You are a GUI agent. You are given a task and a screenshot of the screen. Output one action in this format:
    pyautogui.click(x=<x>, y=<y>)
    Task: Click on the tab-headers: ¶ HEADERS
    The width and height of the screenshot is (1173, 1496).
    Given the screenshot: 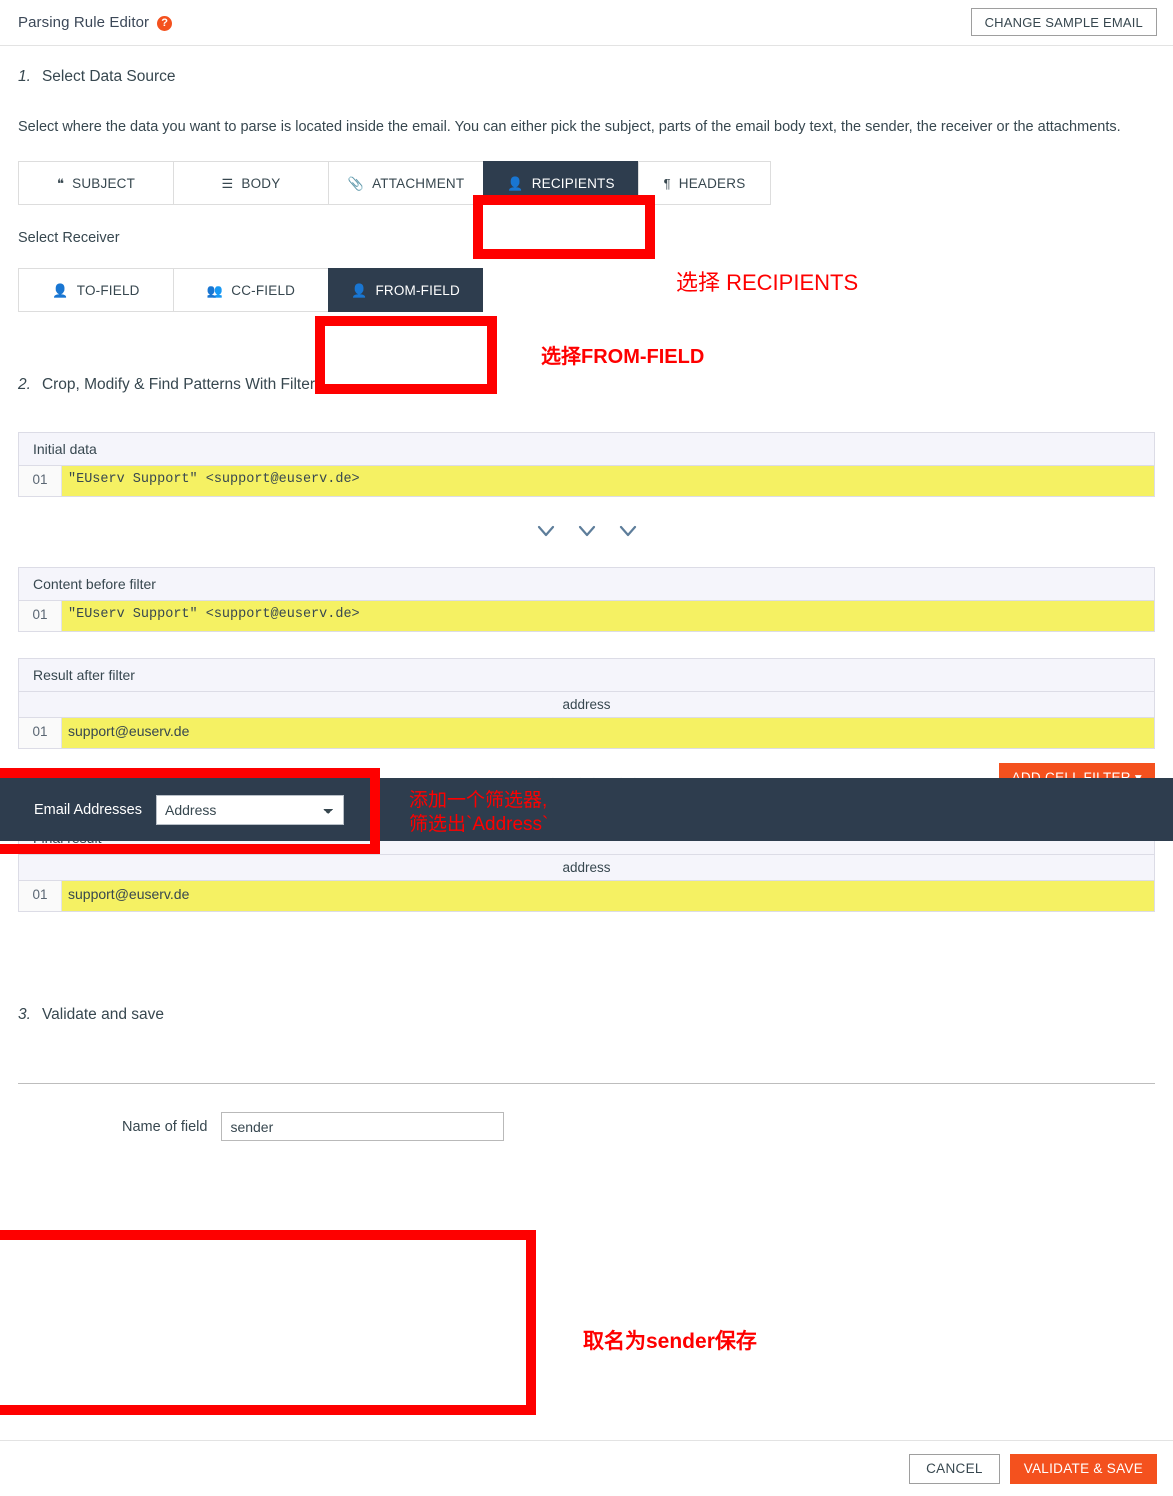 What is the action you would take?
    pyautogui.click(x=704, y=183)
    